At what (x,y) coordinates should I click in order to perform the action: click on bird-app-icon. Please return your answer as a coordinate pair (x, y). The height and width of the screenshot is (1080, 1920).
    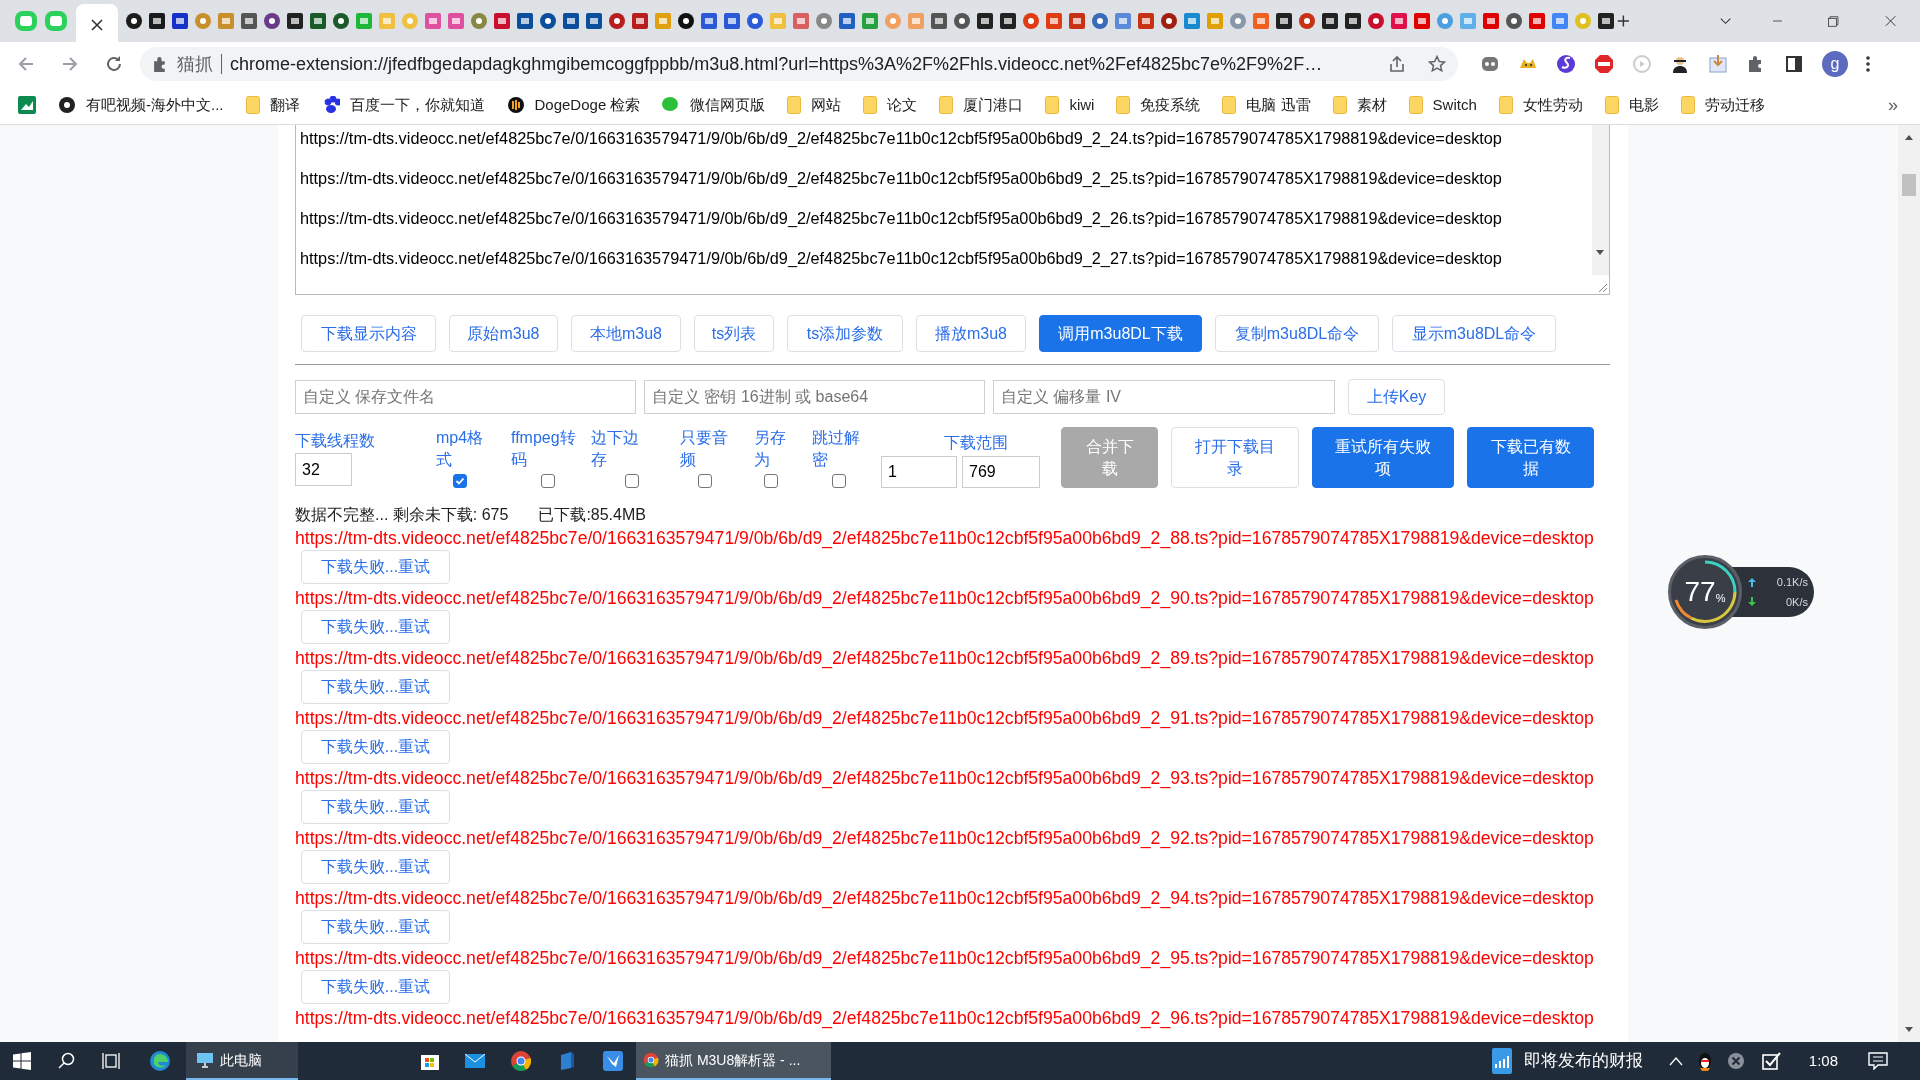
    Looking at the image, I should click on (613, 1061).